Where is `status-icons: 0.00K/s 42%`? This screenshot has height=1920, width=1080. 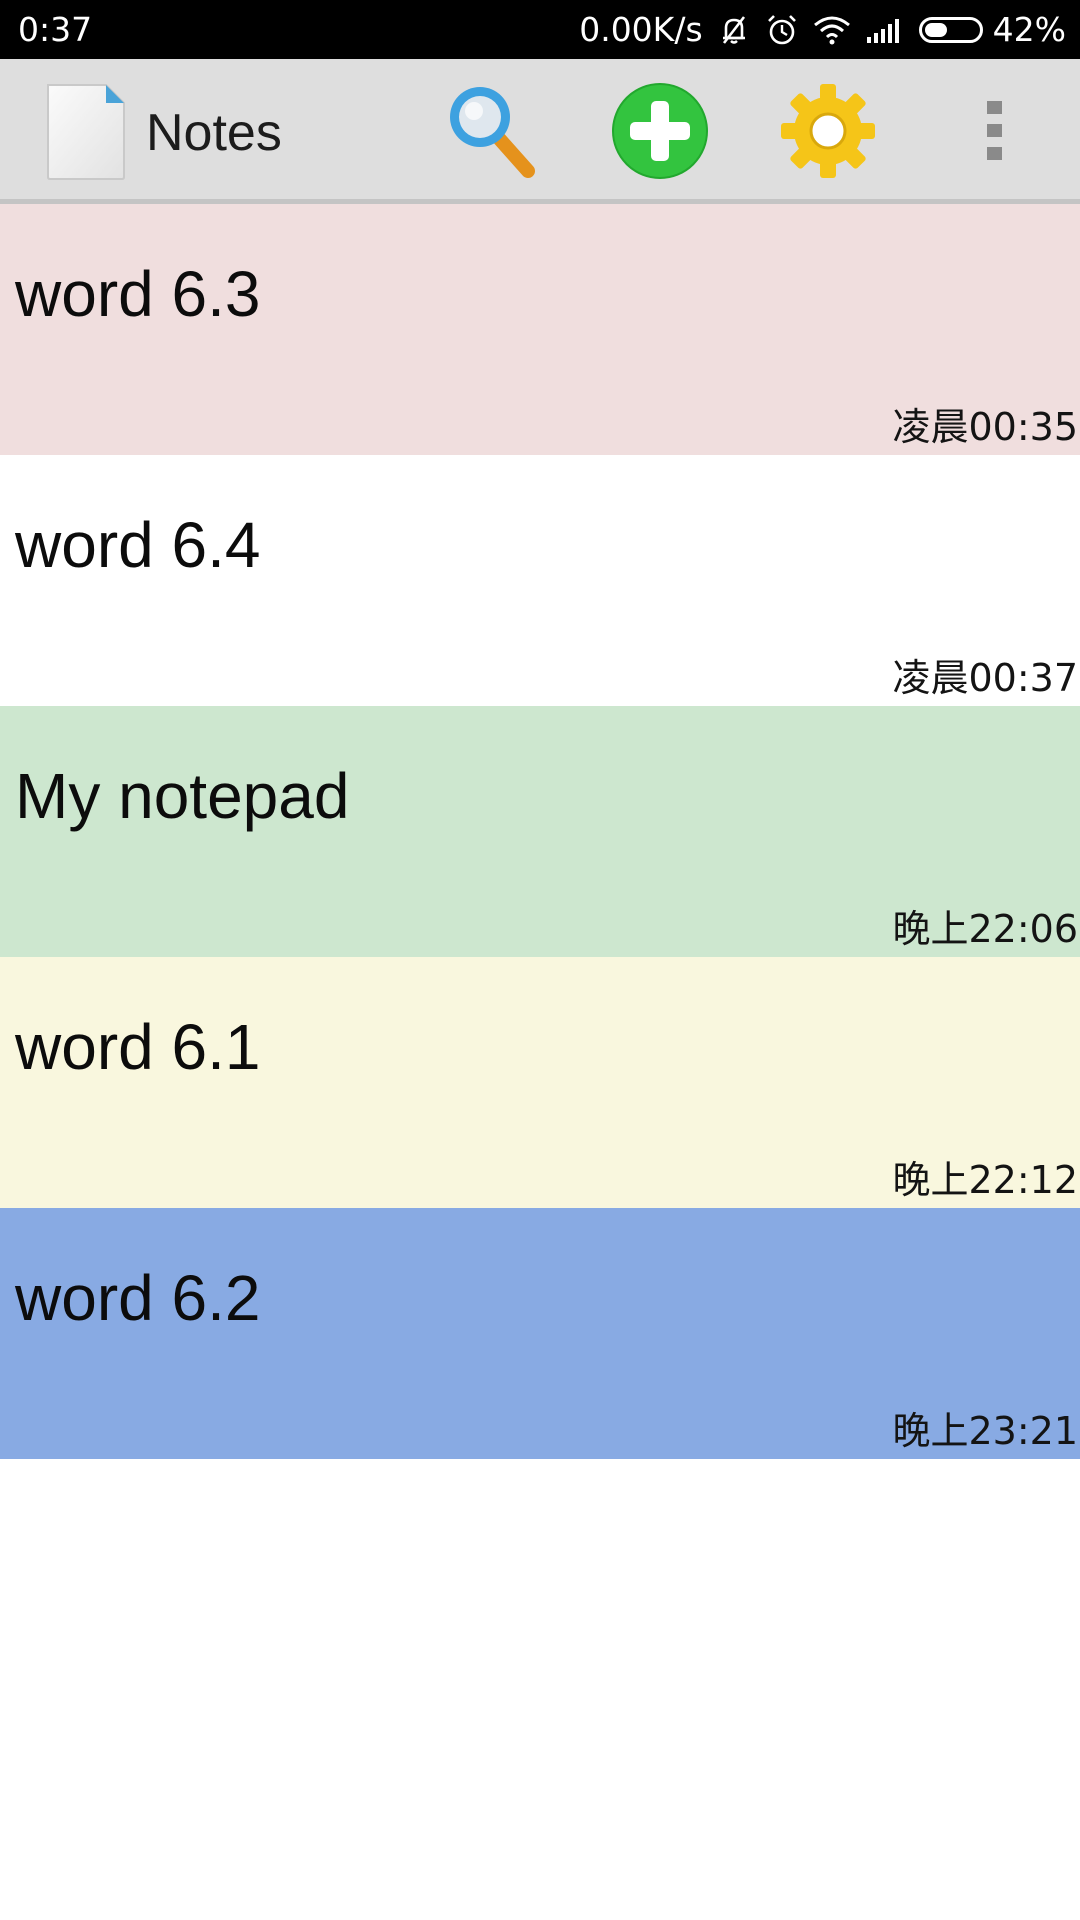
status-icons: 0.00K/s 42% is located at coordinates (822, 29).